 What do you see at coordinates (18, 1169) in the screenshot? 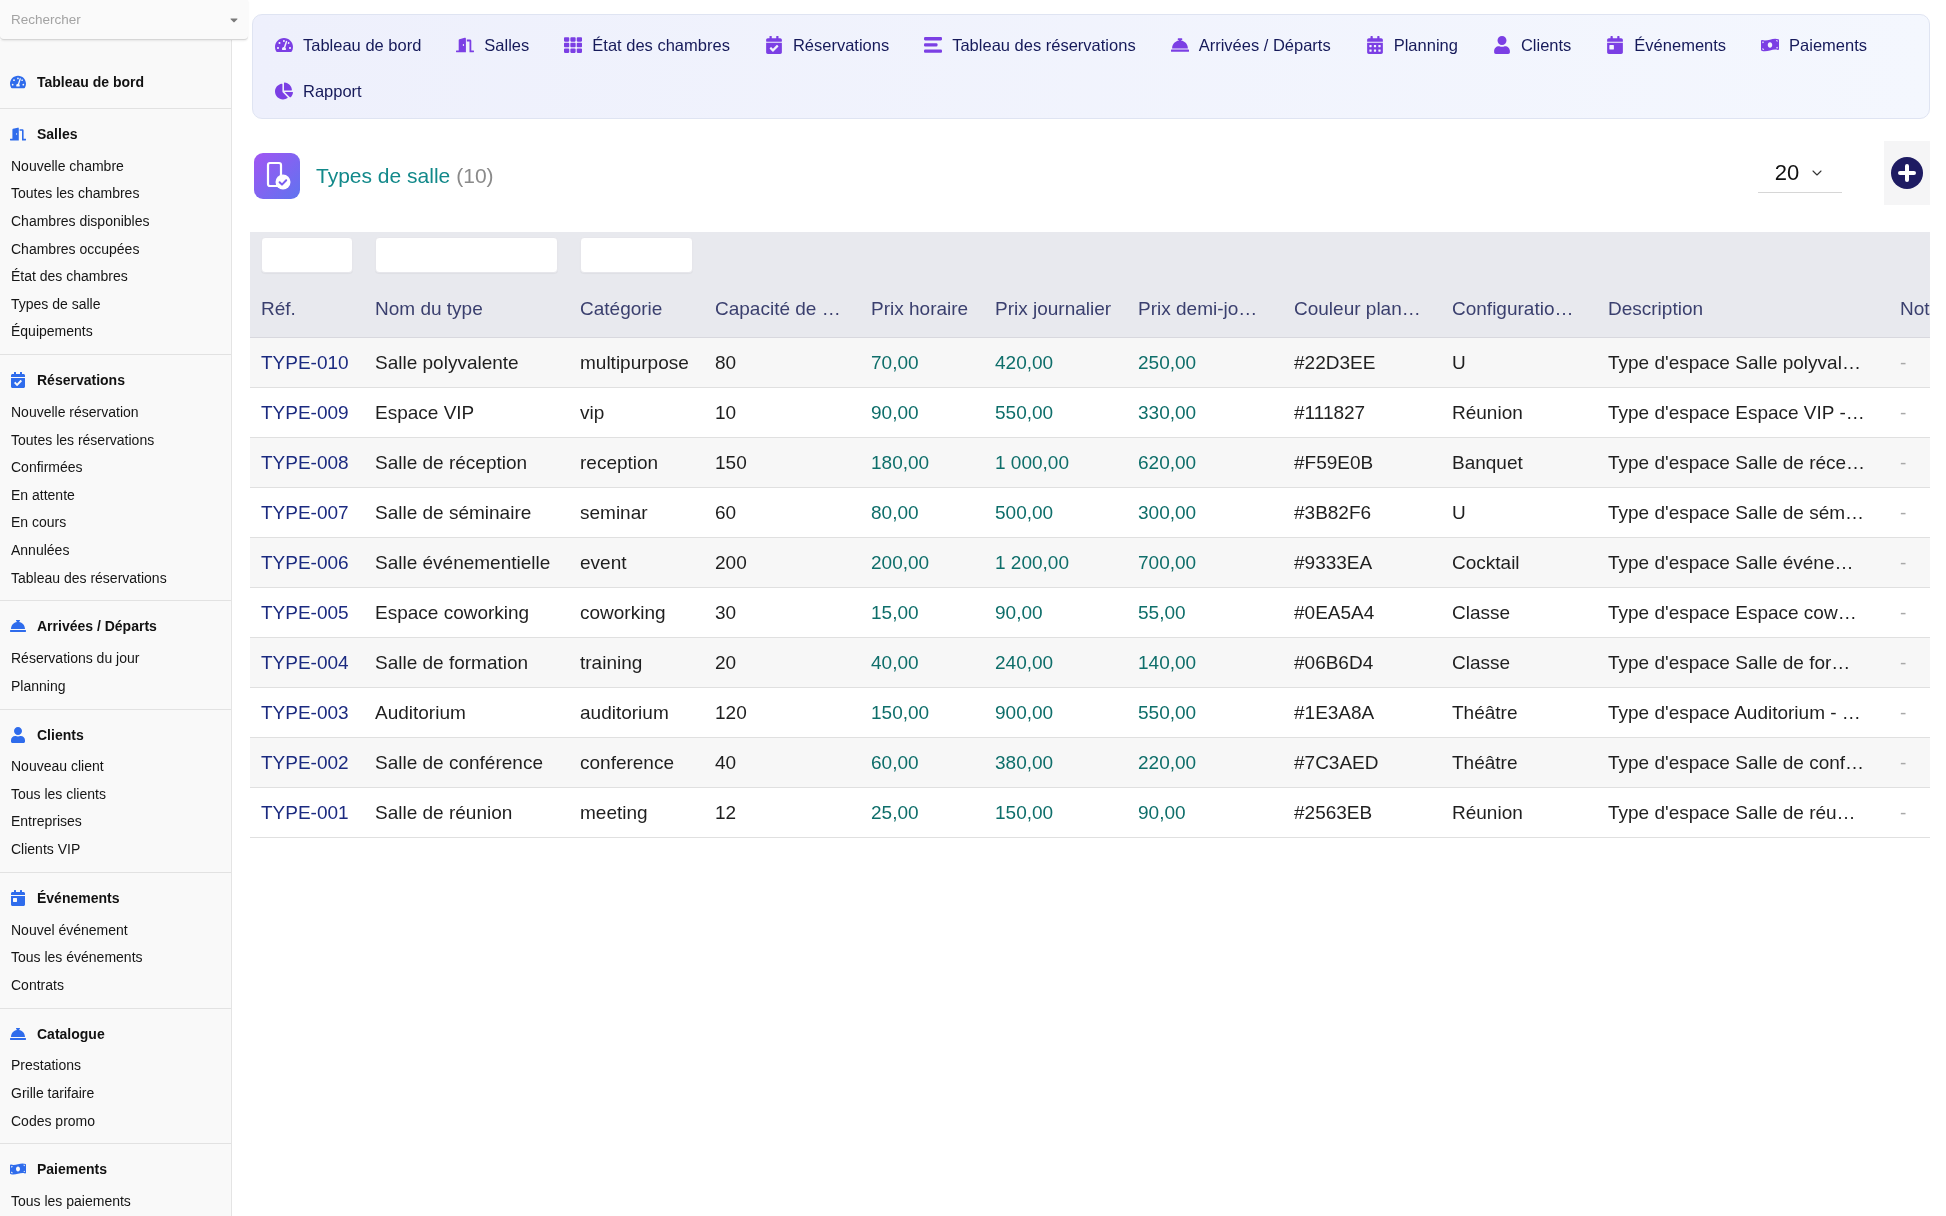
I see `banknote-icon` at bounding box center [18, 1169].